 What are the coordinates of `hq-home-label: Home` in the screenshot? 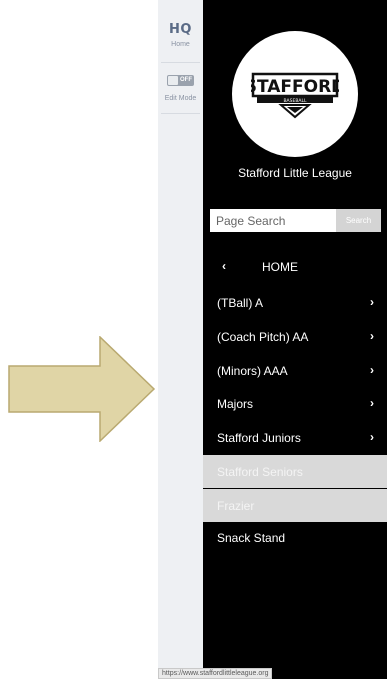 It's located at (180, 44).